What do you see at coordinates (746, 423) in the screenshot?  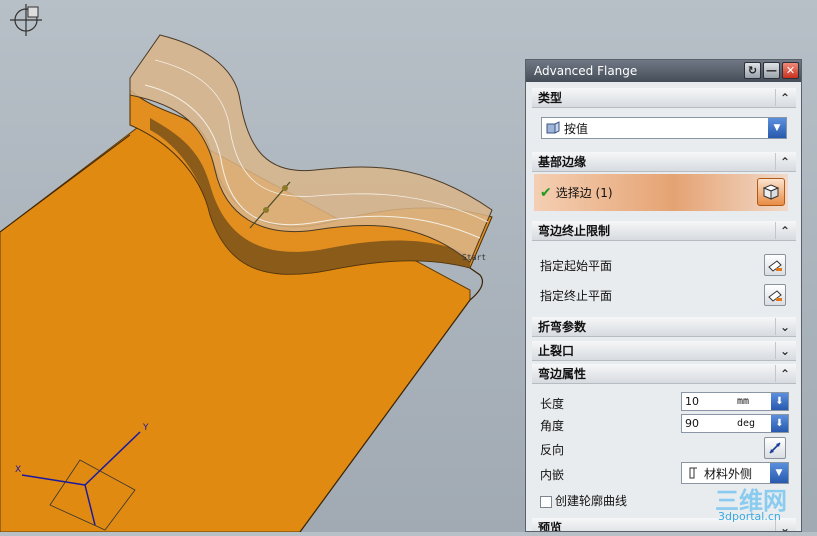 I see `angle-unit: deg` at bounding box center [746, 423].